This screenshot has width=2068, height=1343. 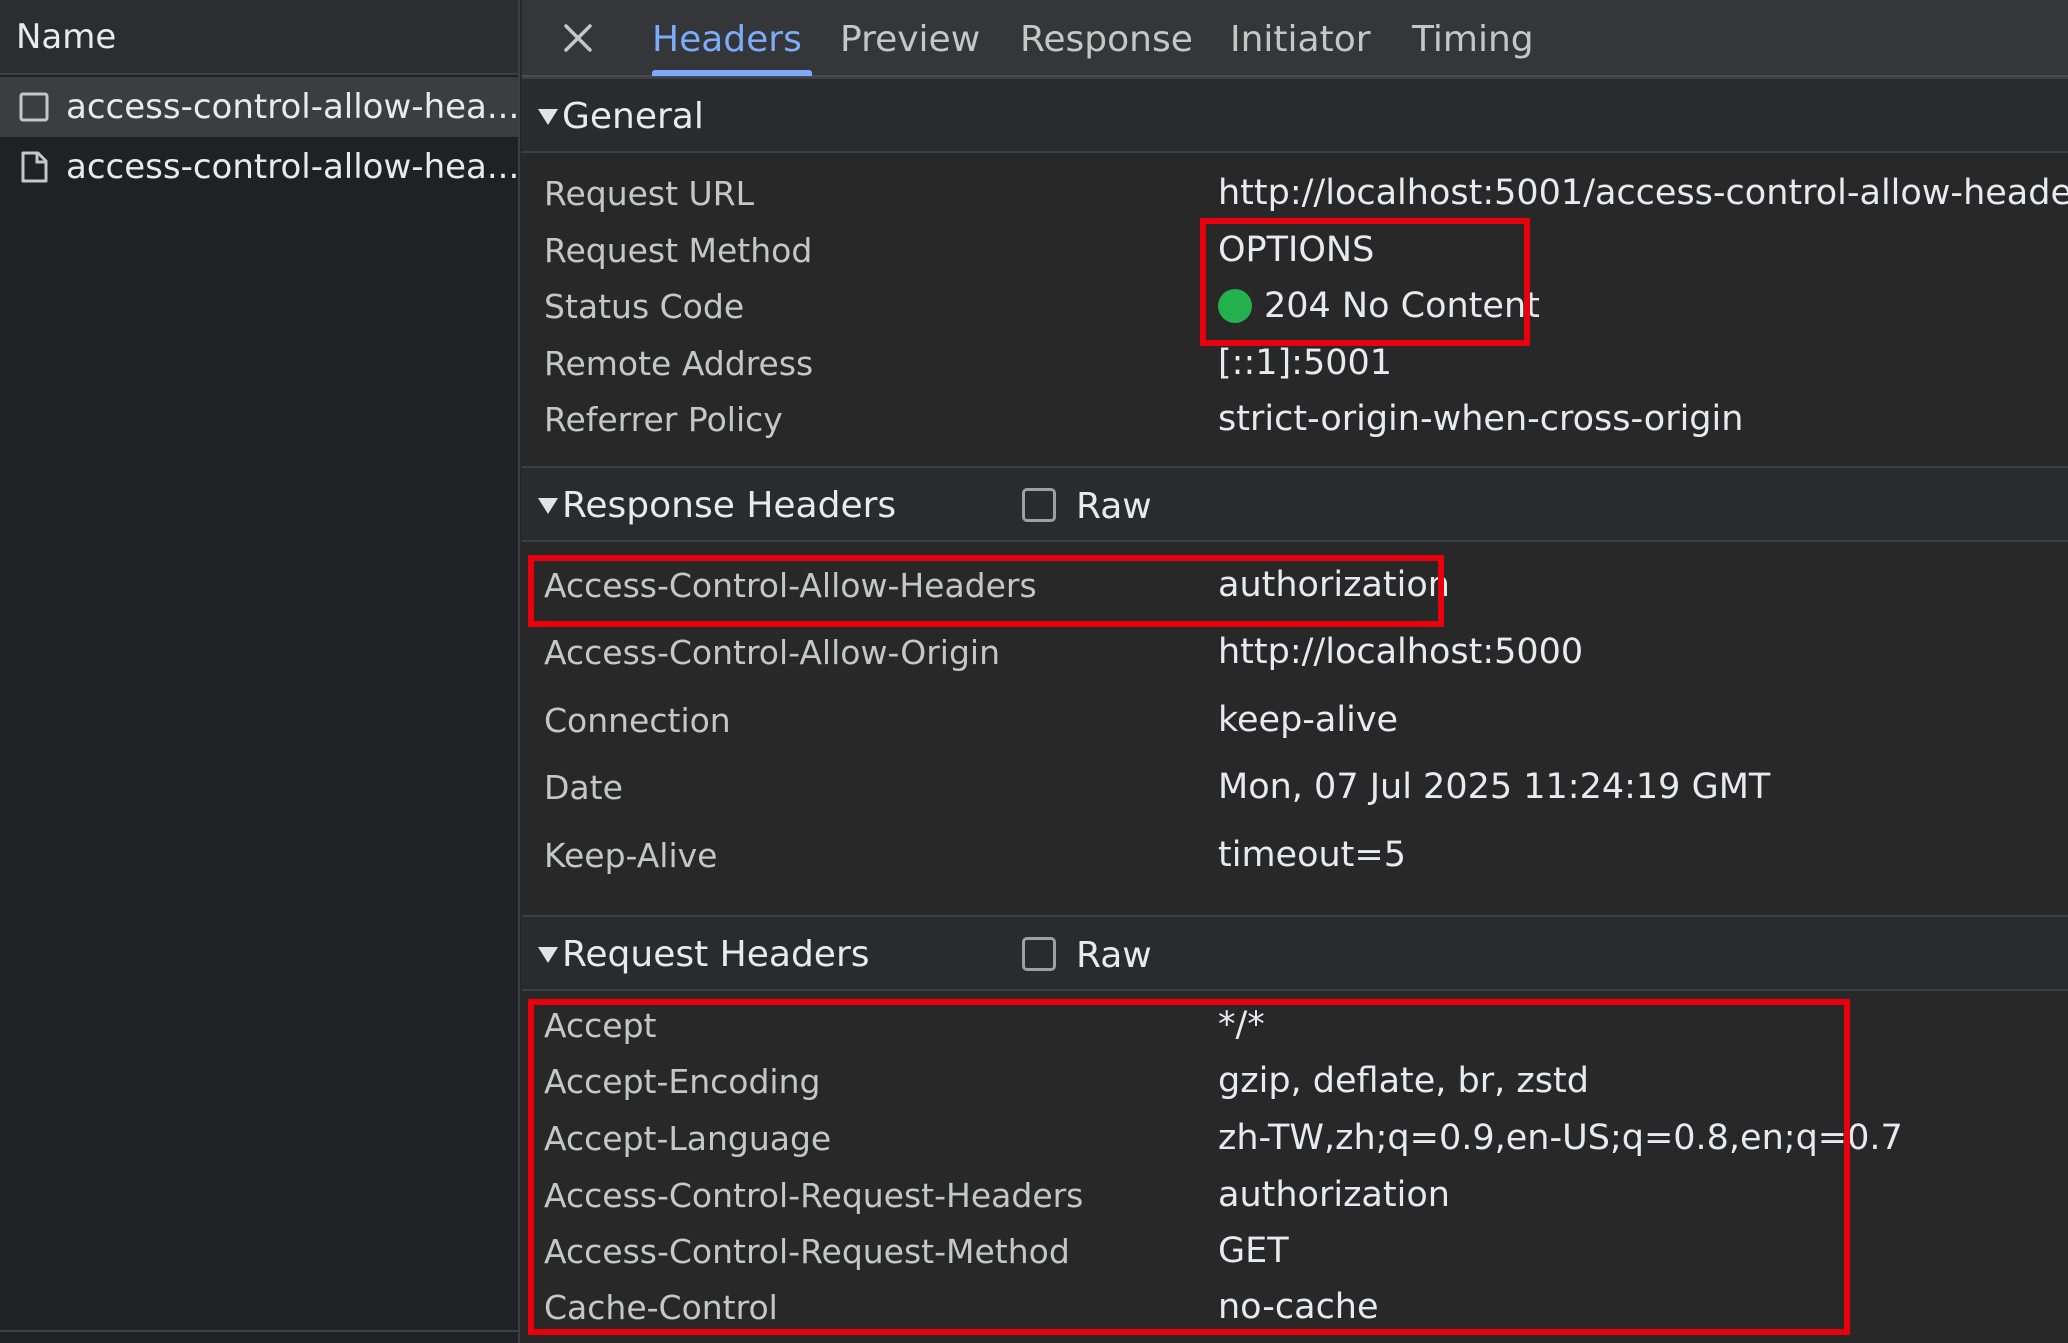 What do you see at coordinates (716, 954) in the screenshot?
I see `section-title: Request Headers` at bounding box center [716, 954].